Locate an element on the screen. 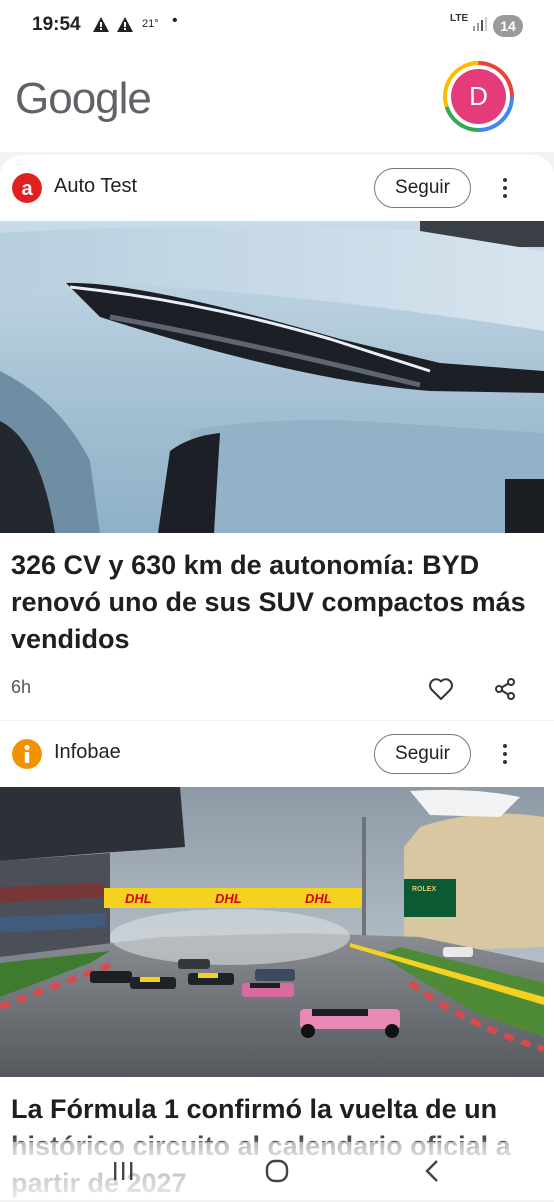 The height and width of the screenshot is (1202, 554). status-time: 19:54 is located at coordinates (56, 24).